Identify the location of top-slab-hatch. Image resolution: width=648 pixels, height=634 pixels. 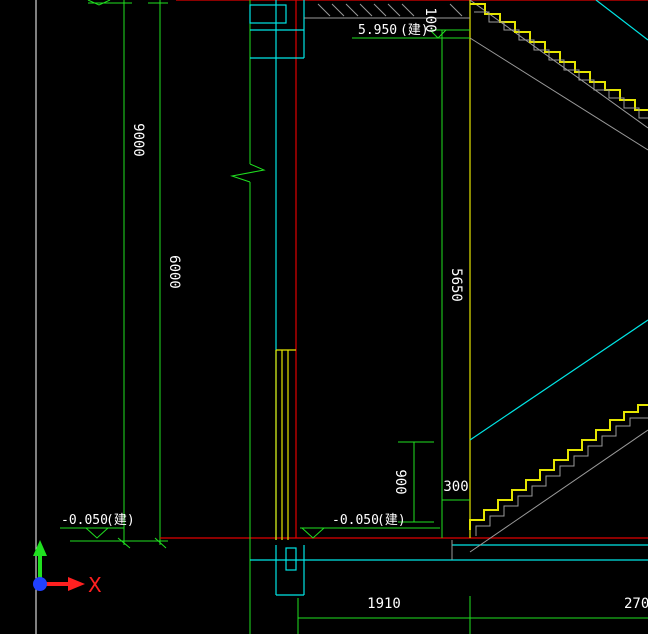
(387, 11).